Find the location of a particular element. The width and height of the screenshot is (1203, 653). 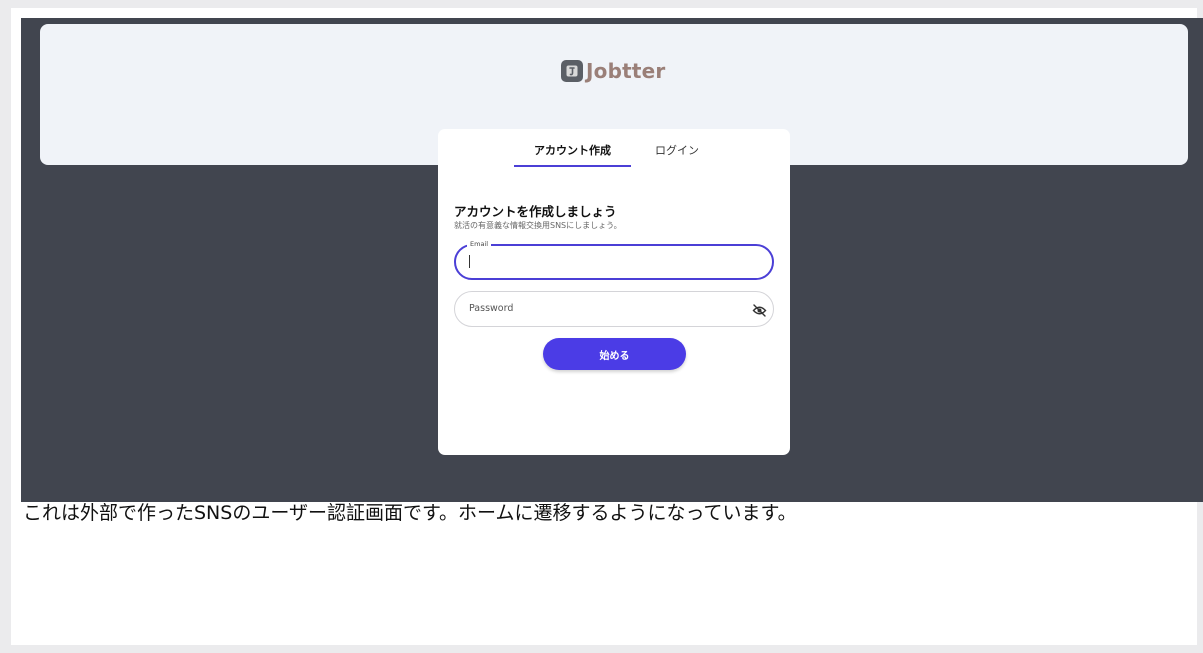

text-caret is located at coordinates (469, 261).